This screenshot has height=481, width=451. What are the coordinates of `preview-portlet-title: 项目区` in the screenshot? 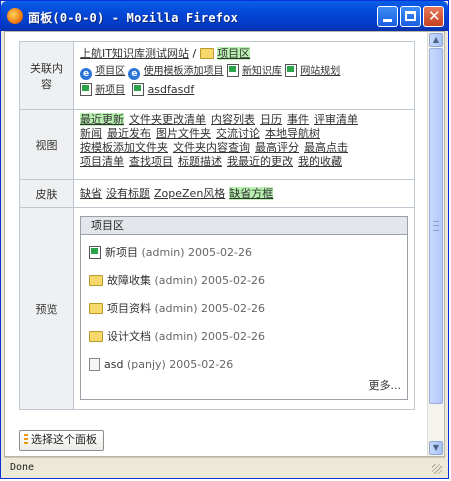 It's located at (244, 226).